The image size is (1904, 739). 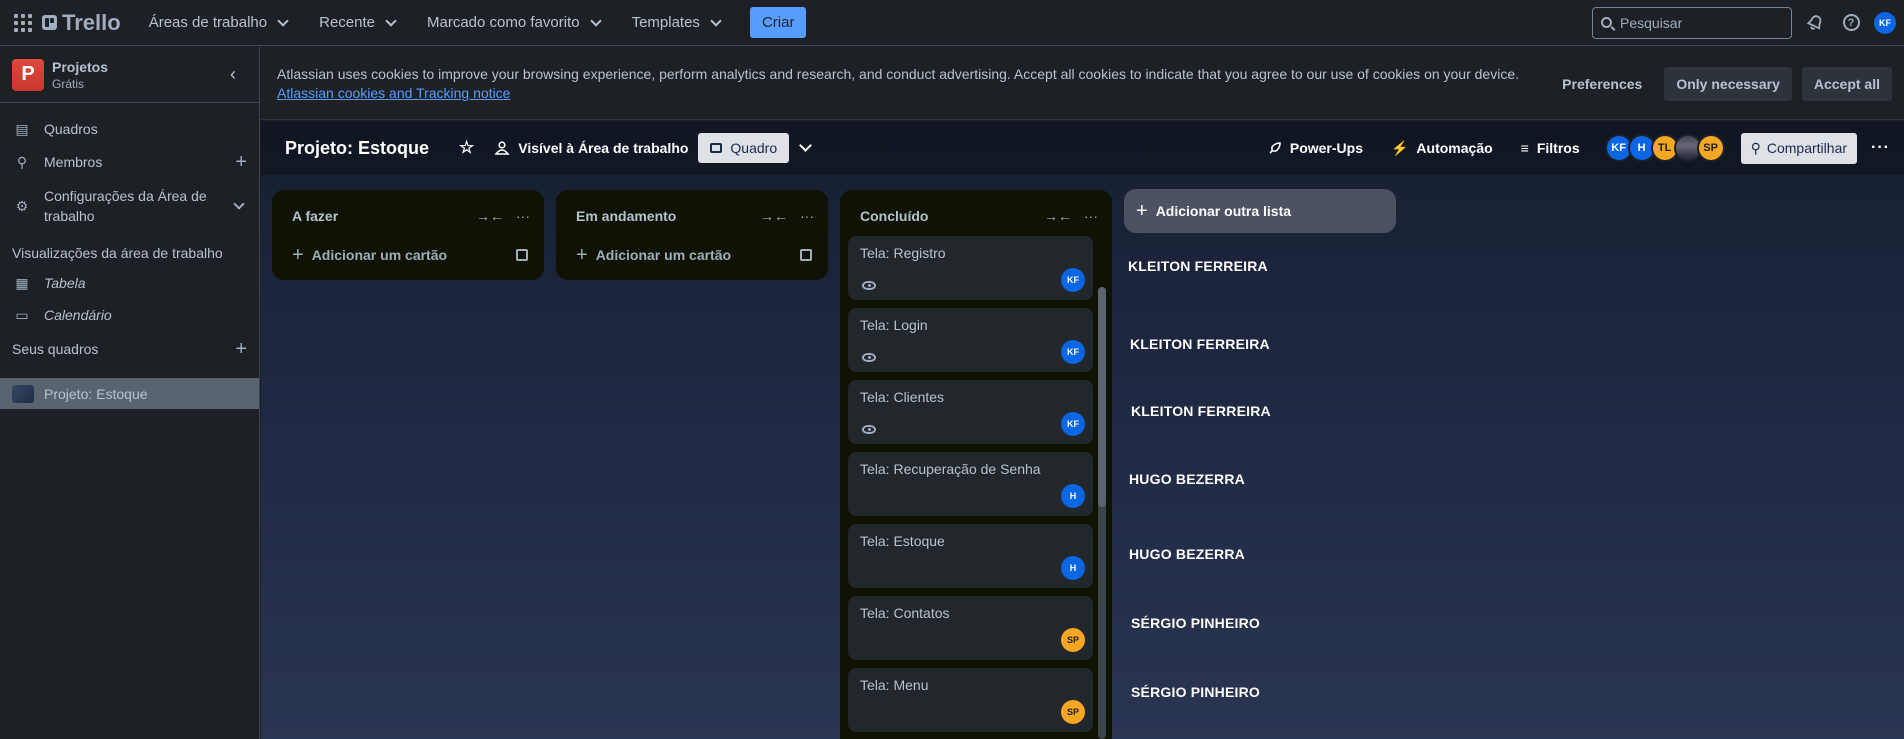 What do you see at coordinates (970, 412) in the screenshot?
I see `card: Tela: Clientes KF` at bounding box center [970, 412].